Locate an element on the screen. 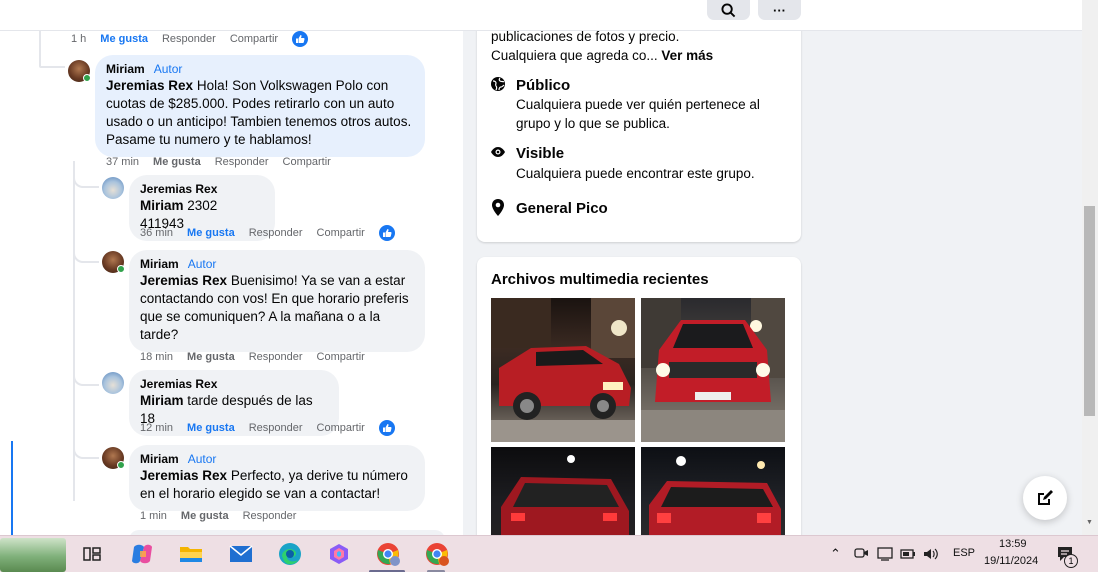  media-title: Archivos multimedia recientes is located at coordinates (600, 279).